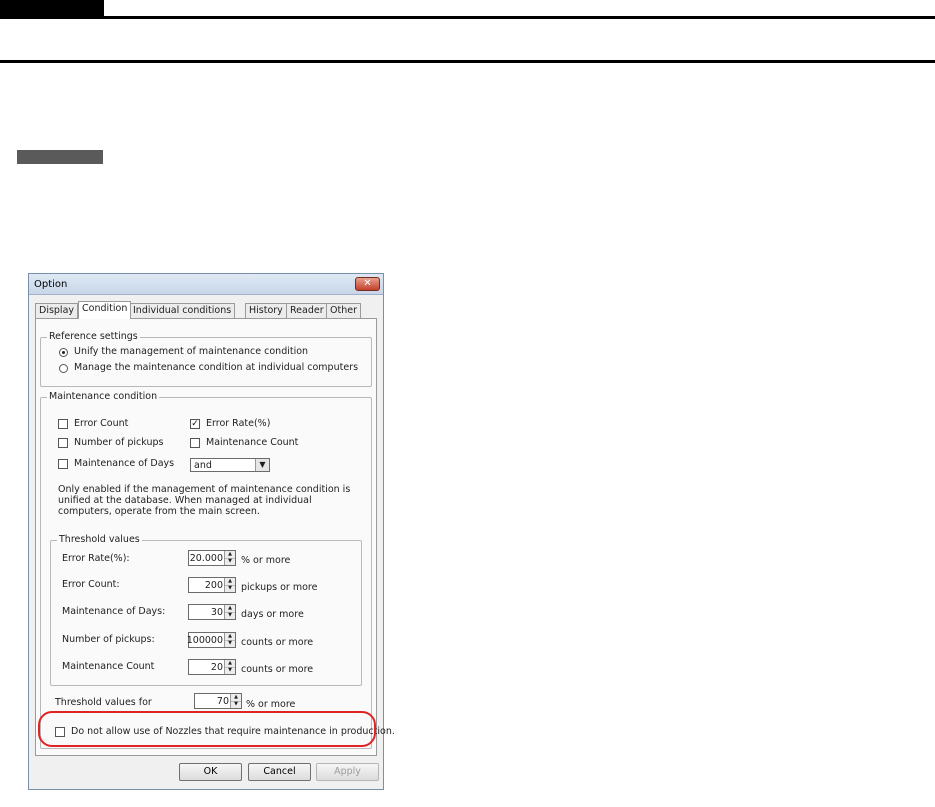 The height and width of the screenshot is (807, 935). Describe the element at coordinates (230, 465) in the screenshot. I see `combine-select: and ▼` at that location.